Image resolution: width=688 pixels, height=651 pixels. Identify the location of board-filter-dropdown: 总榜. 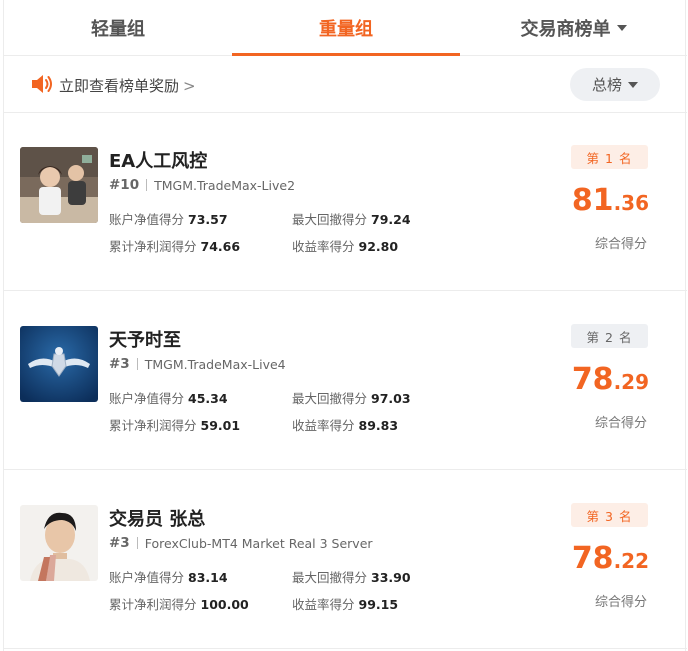
(615, 84).